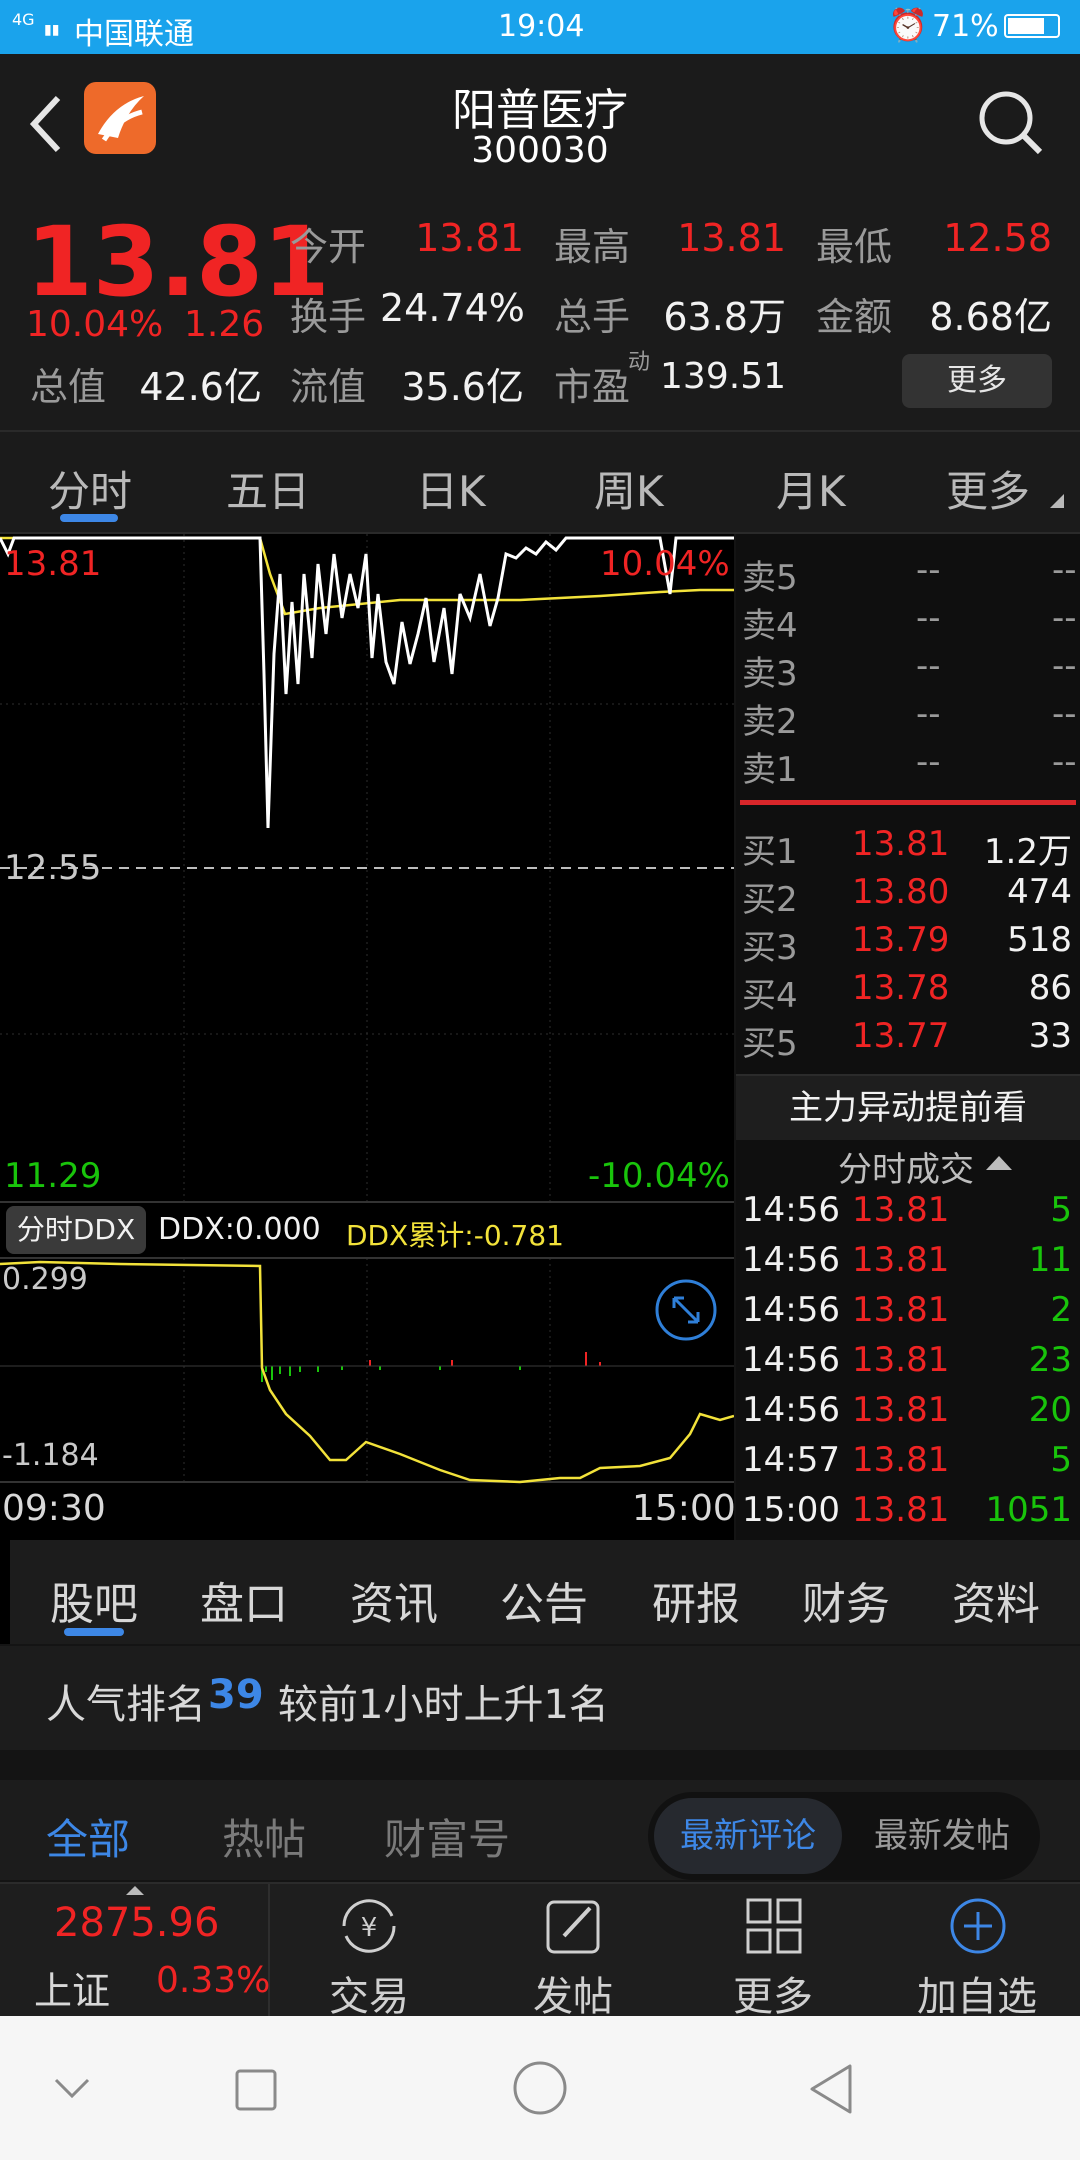  Describe the element at coordinates (462, 387) in the screenshot. I see `float-cap-value: 35.6亿` at that location.